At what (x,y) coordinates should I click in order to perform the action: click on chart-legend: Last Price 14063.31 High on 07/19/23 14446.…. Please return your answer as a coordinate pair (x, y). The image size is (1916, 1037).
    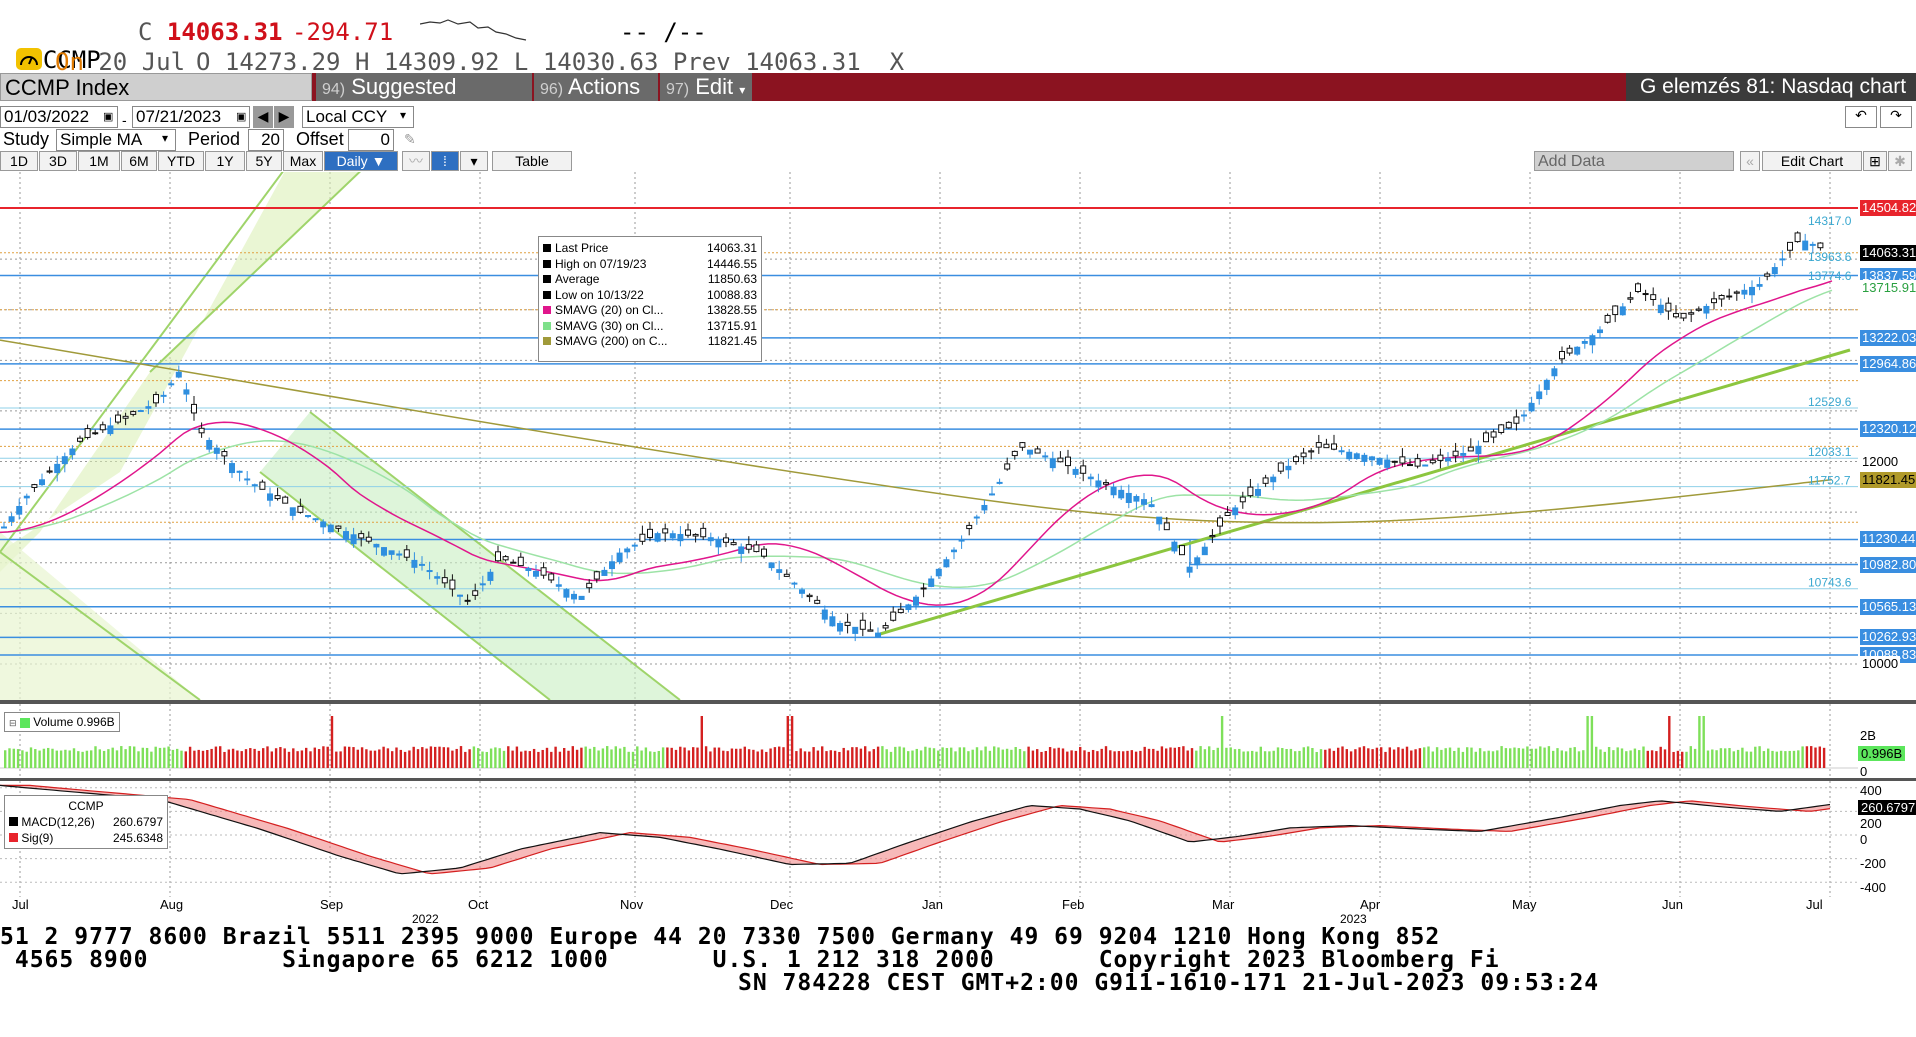
    Looking at the image, I should click on (650, 299).